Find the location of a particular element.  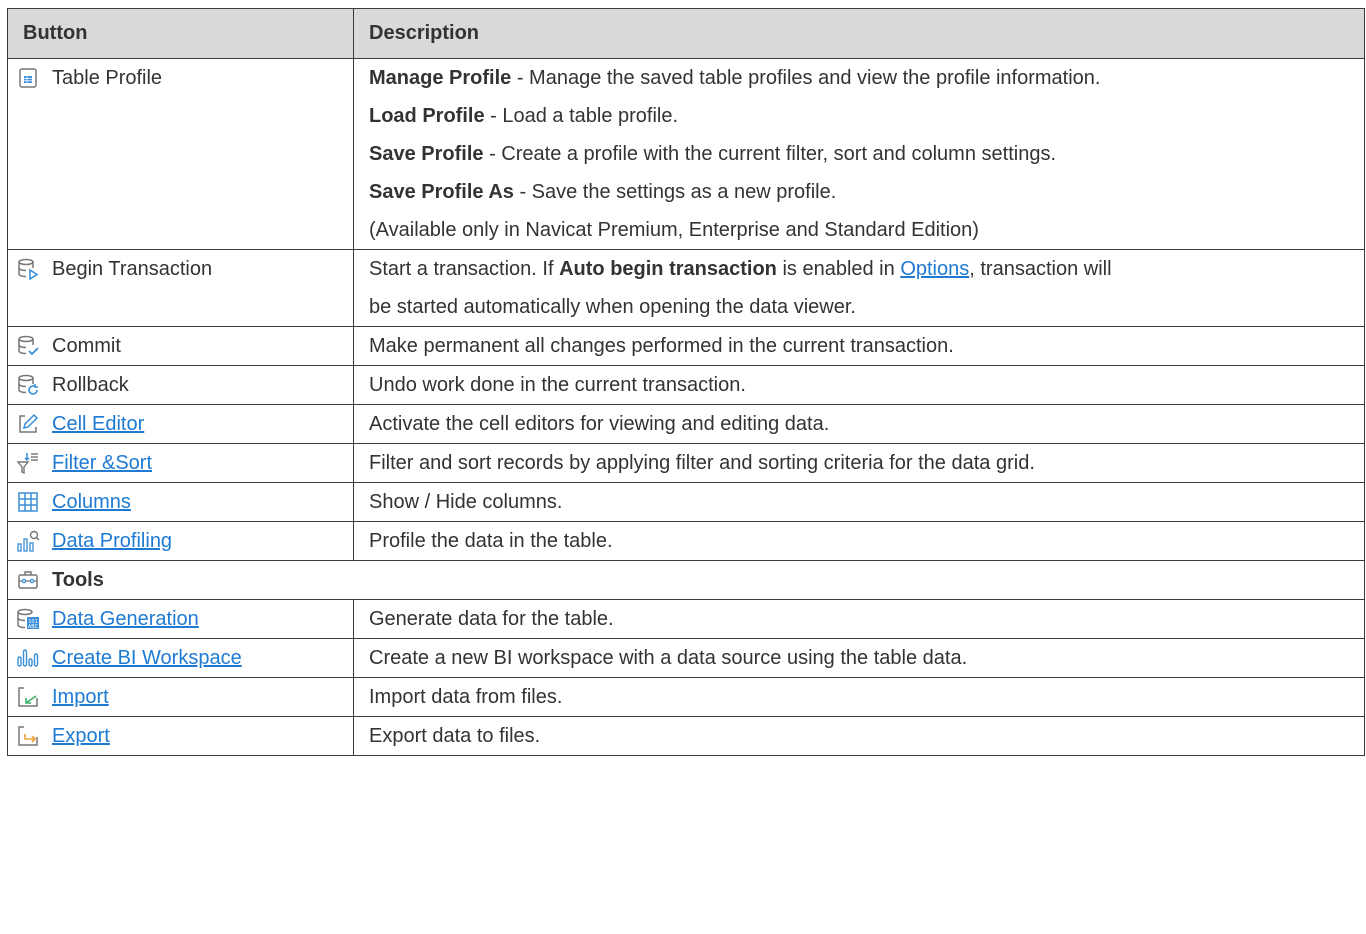

commit-icon is located at coordinates (28, 346).